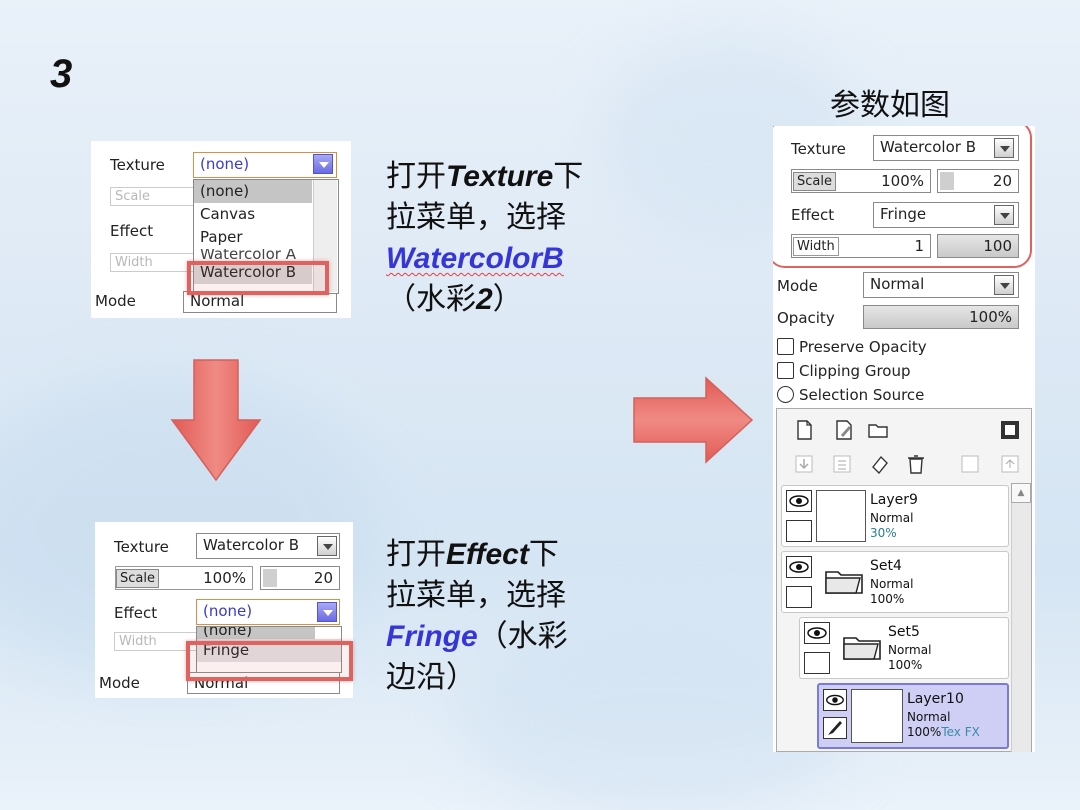  What do you see at coordinates (894, 500) in the screenshot?
I see `layer-name: Layer9` at bounding box center [894, 500].